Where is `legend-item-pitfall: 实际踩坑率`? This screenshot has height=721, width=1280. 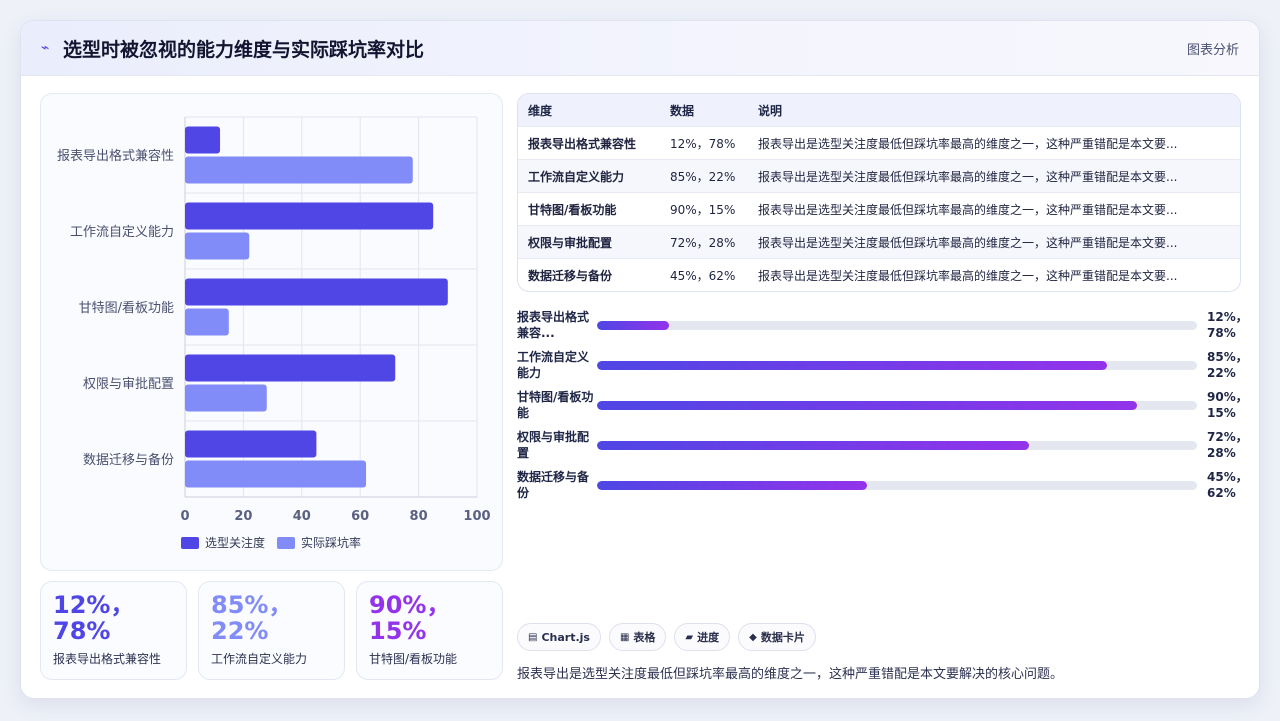
legend-item-pitfall: 实际踩坑率 is located at coordinates (319, 542).